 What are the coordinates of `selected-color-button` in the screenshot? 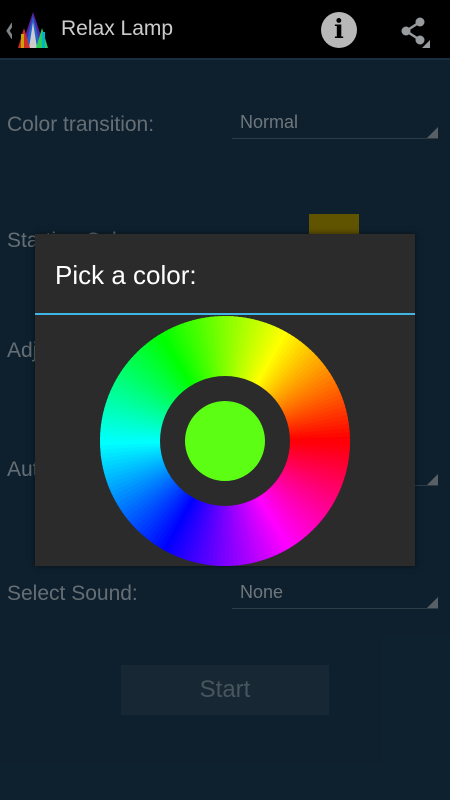 It's located at (225, 441).